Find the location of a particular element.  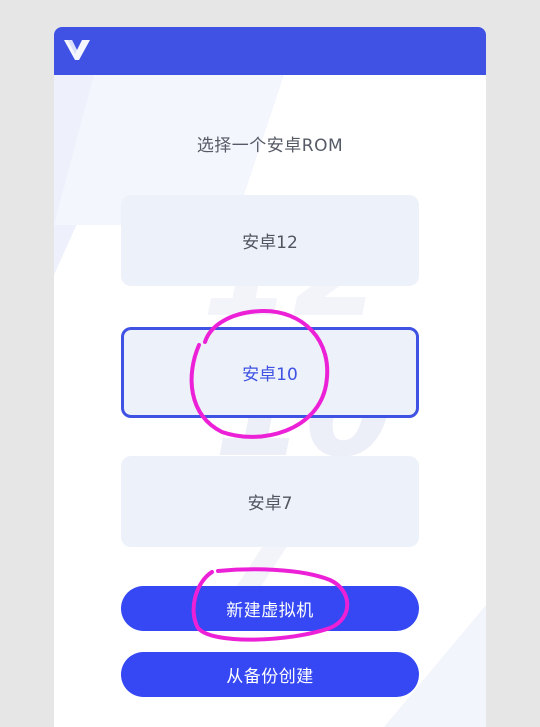

create-vm-button: 新建虚拟机 is located at coordinates (270, 608).